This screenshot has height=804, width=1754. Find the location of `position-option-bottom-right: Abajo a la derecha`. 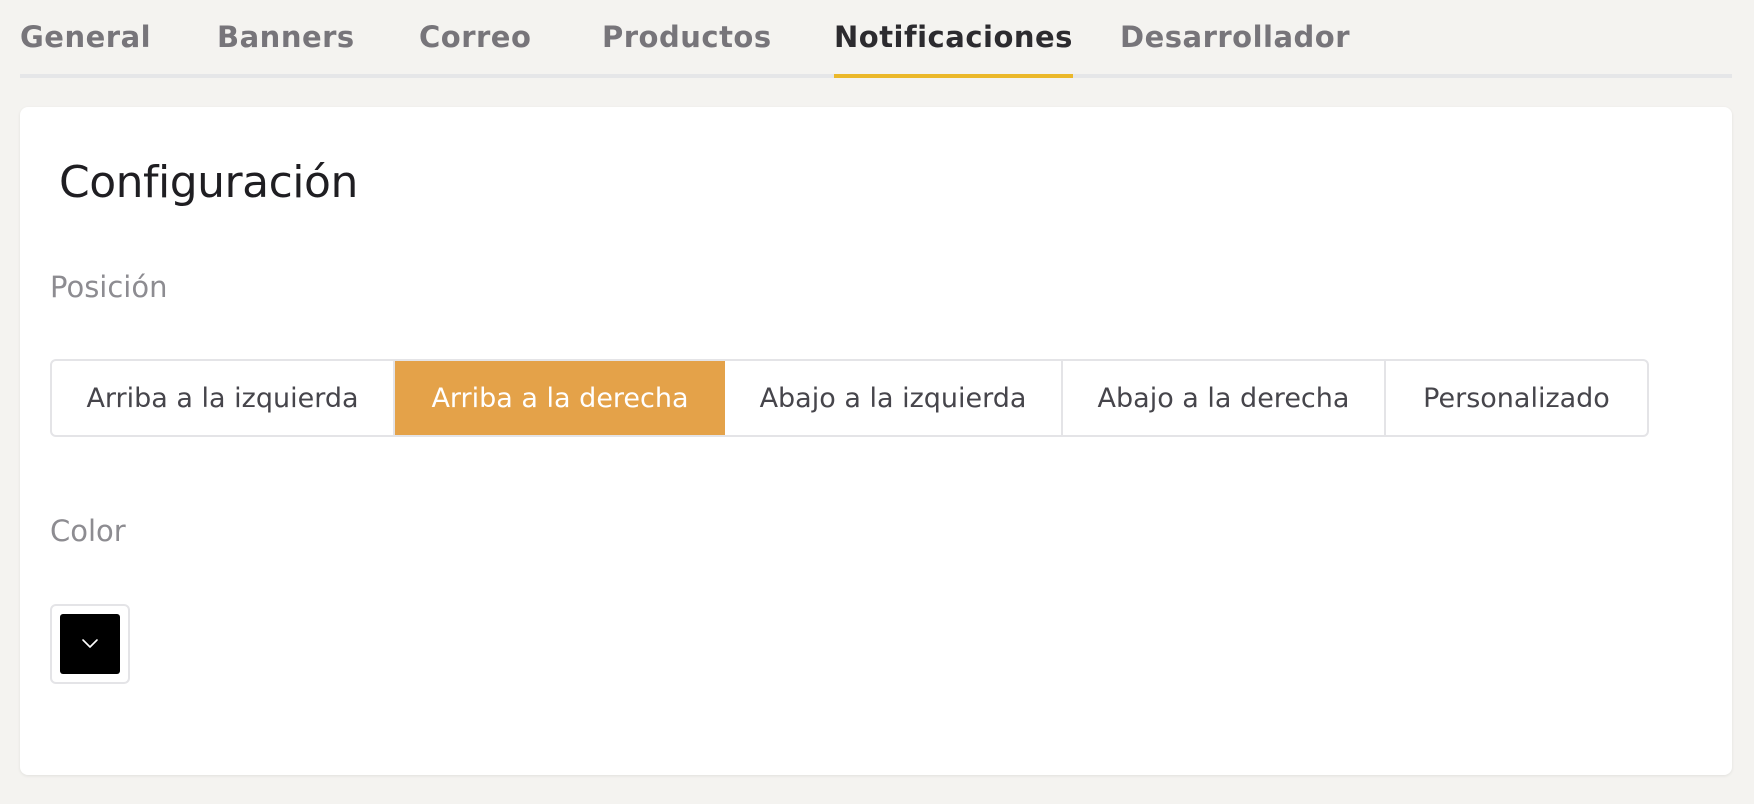

position-option-bottom-right: Abajo a la derecha is located at coordinates (1224, 398).